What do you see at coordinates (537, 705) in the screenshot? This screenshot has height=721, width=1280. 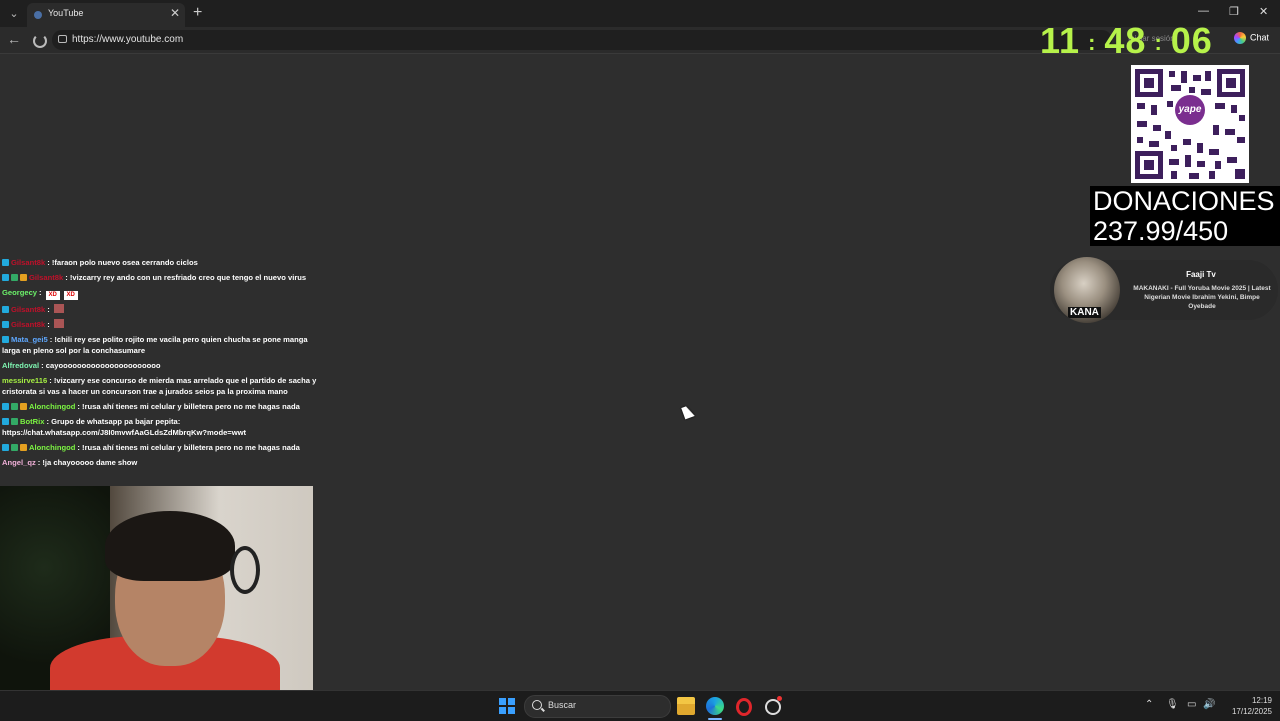 I see `search-icon` at bounding box center [537, 705].